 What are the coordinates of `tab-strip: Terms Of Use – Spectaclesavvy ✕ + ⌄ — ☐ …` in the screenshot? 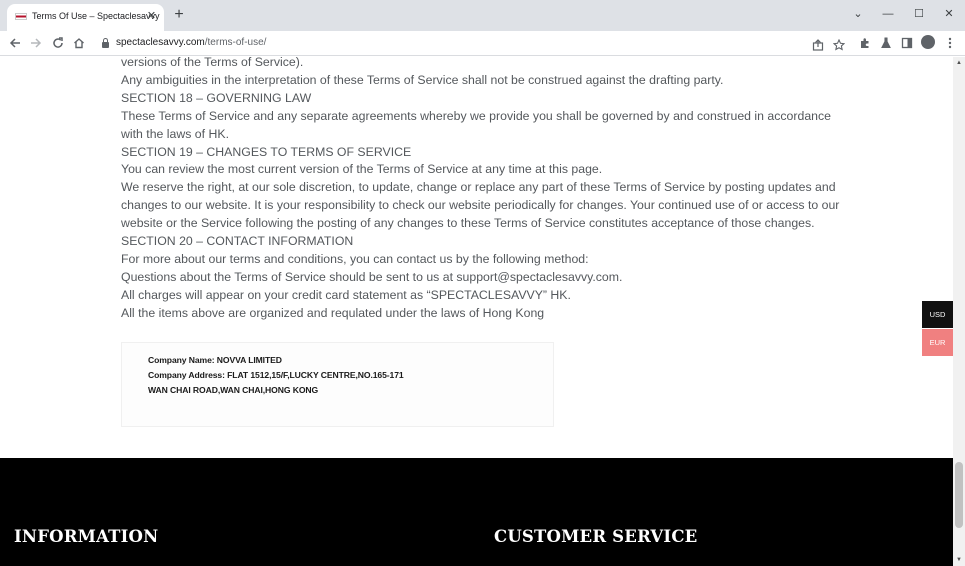 It's located at (482, 15).